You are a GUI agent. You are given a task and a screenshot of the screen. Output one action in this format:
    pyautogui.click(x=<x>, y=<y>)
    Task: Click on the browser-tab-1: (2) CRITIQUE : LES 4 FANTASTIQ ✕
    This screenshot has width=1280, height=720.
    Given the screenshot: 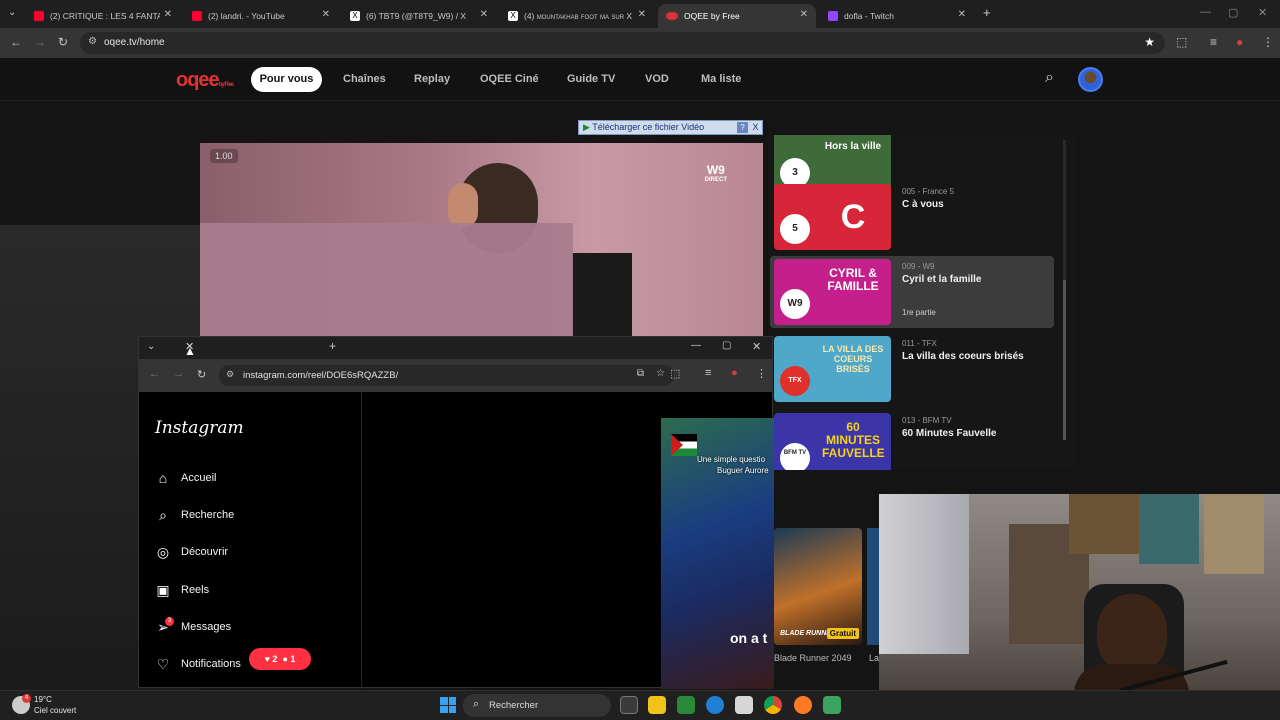 What is the action you would take?
    pyautogui.click(x=103, y=16)
    